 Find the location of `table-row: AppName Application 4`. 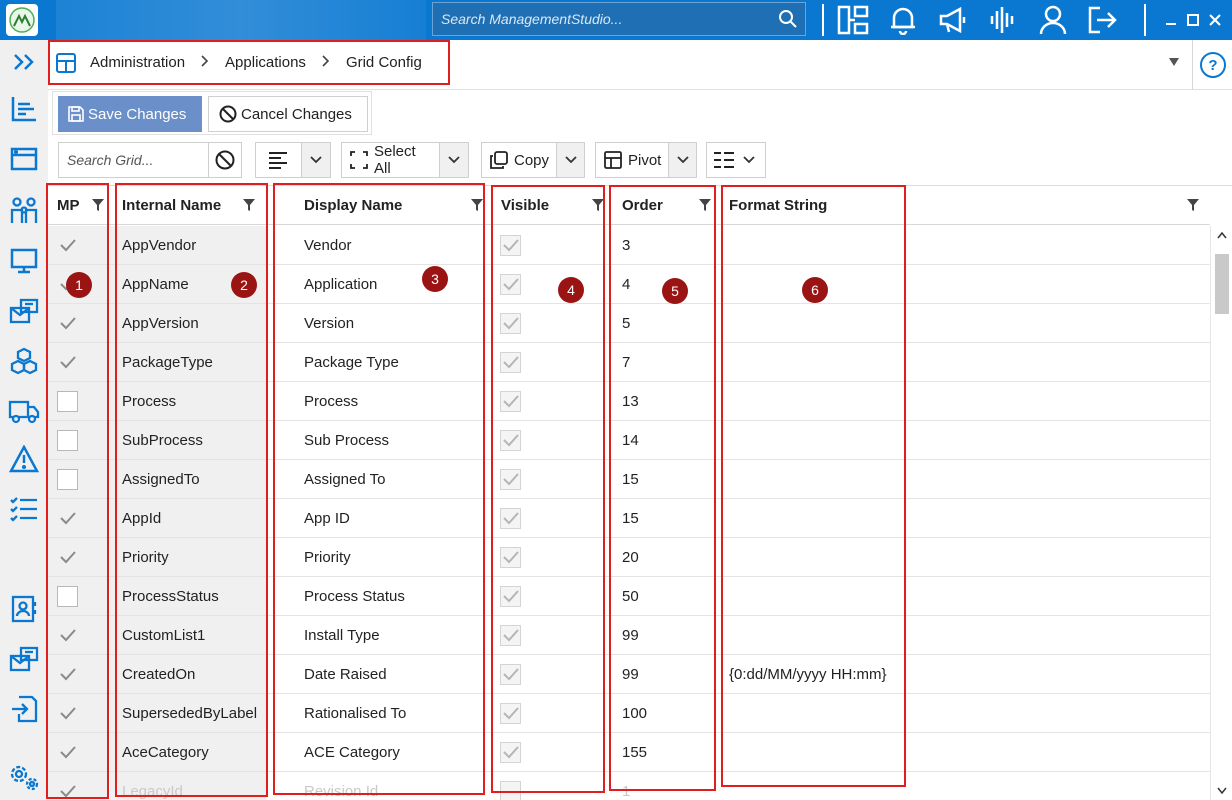

table-row: AppName Application 4 is located at coordinates (629, 284).